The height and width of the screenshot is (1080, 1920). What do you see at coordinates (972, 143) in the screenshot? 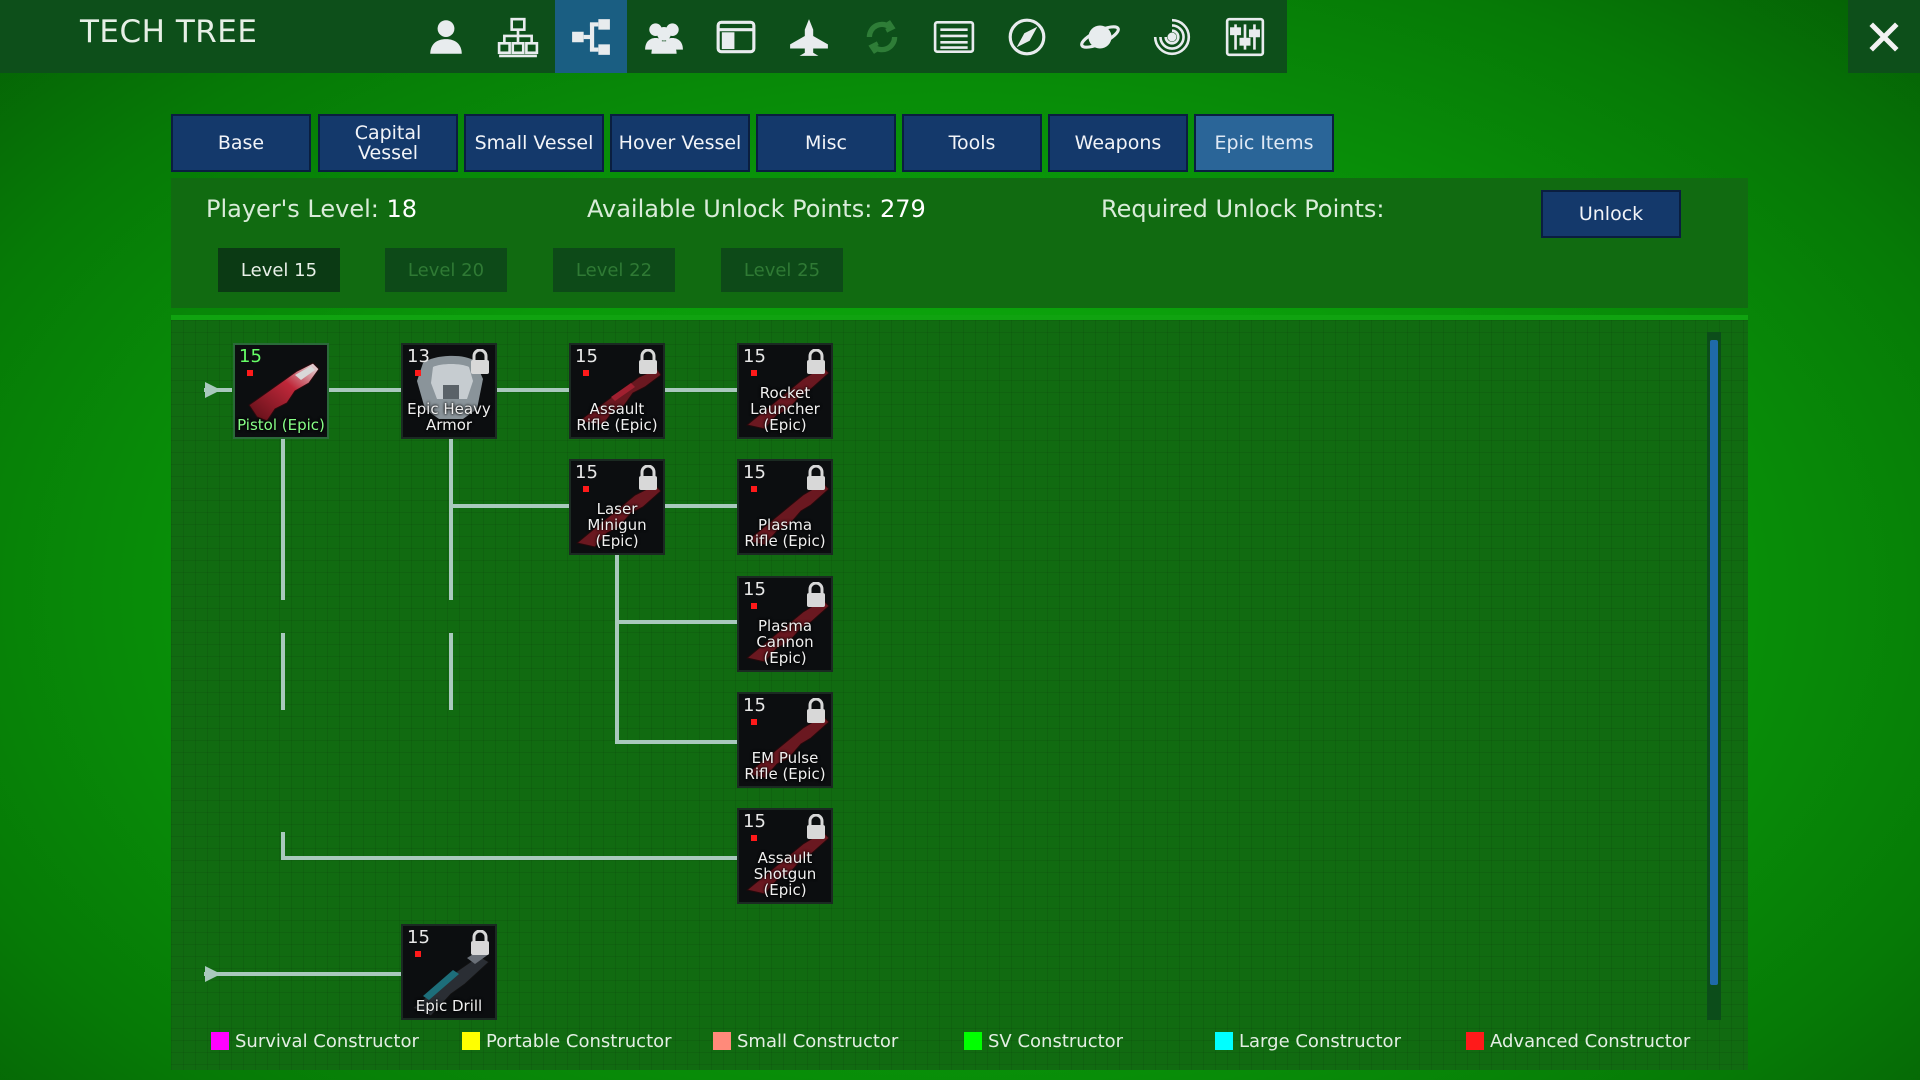
I see `tab-tools: Tools` at bounding box center [972, 143].